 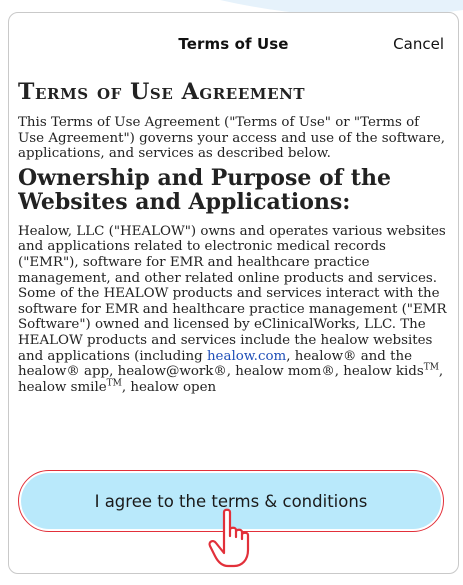 What do you see at coordinates (229, 538) in the screenshot?
I see `pointing-hand-icon` at bounding box center [229, 538].